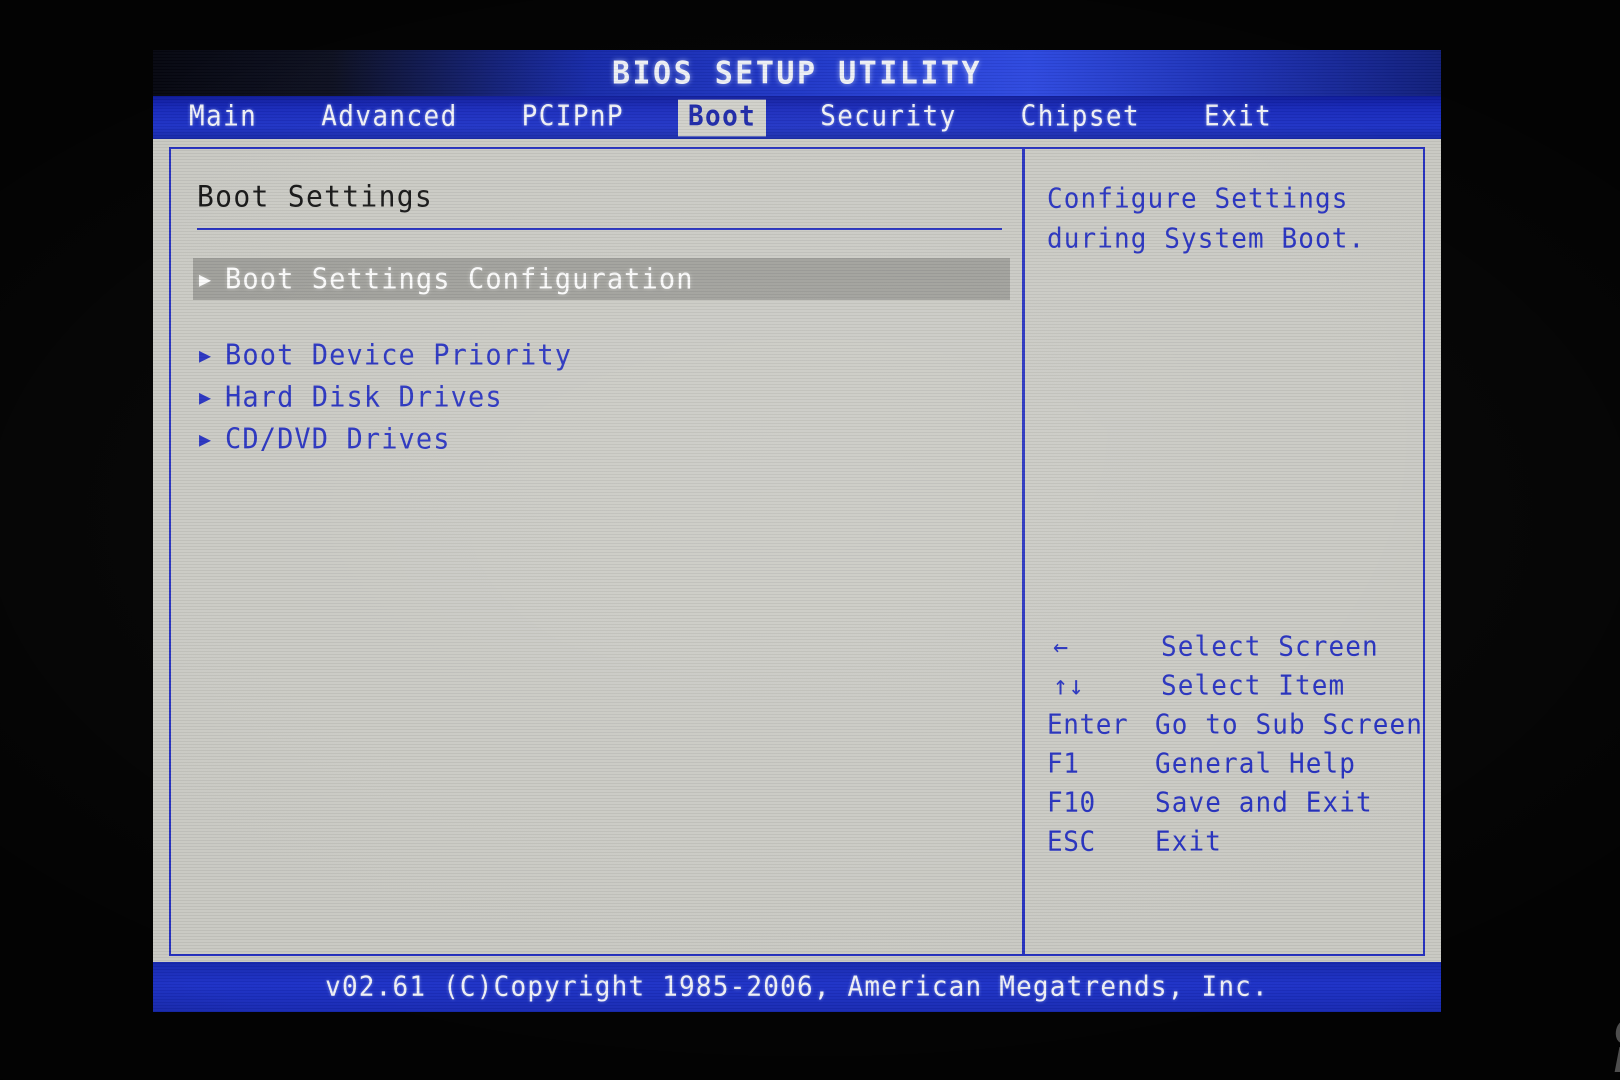  I want to click on menu-item-label: CD/DVD Drives, so click(338, 439).